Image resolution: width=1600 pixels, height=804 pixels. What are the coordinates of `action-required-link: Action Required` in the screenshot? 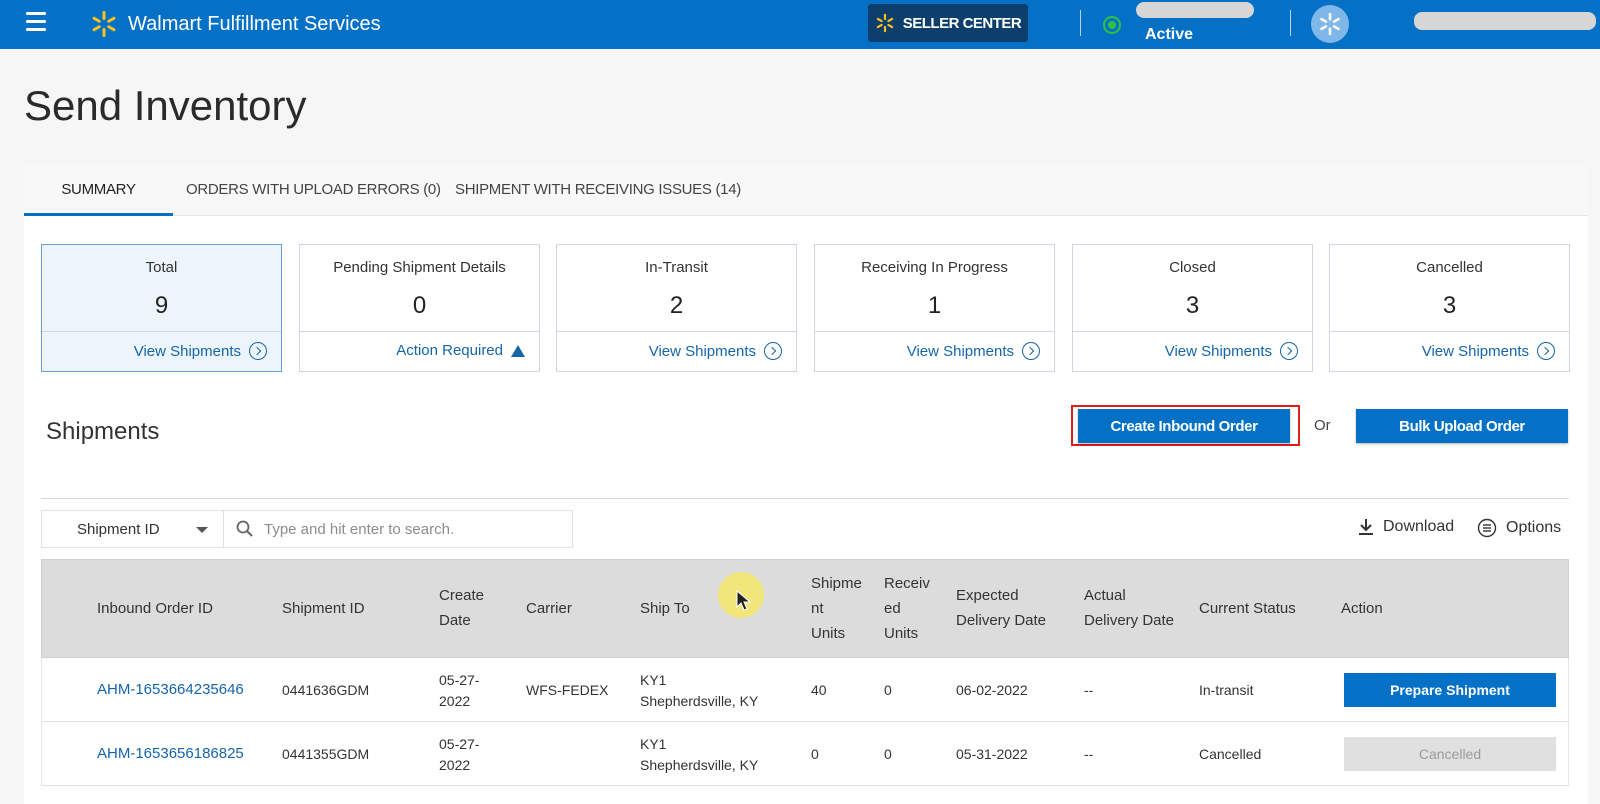 It's located at (460, 350).